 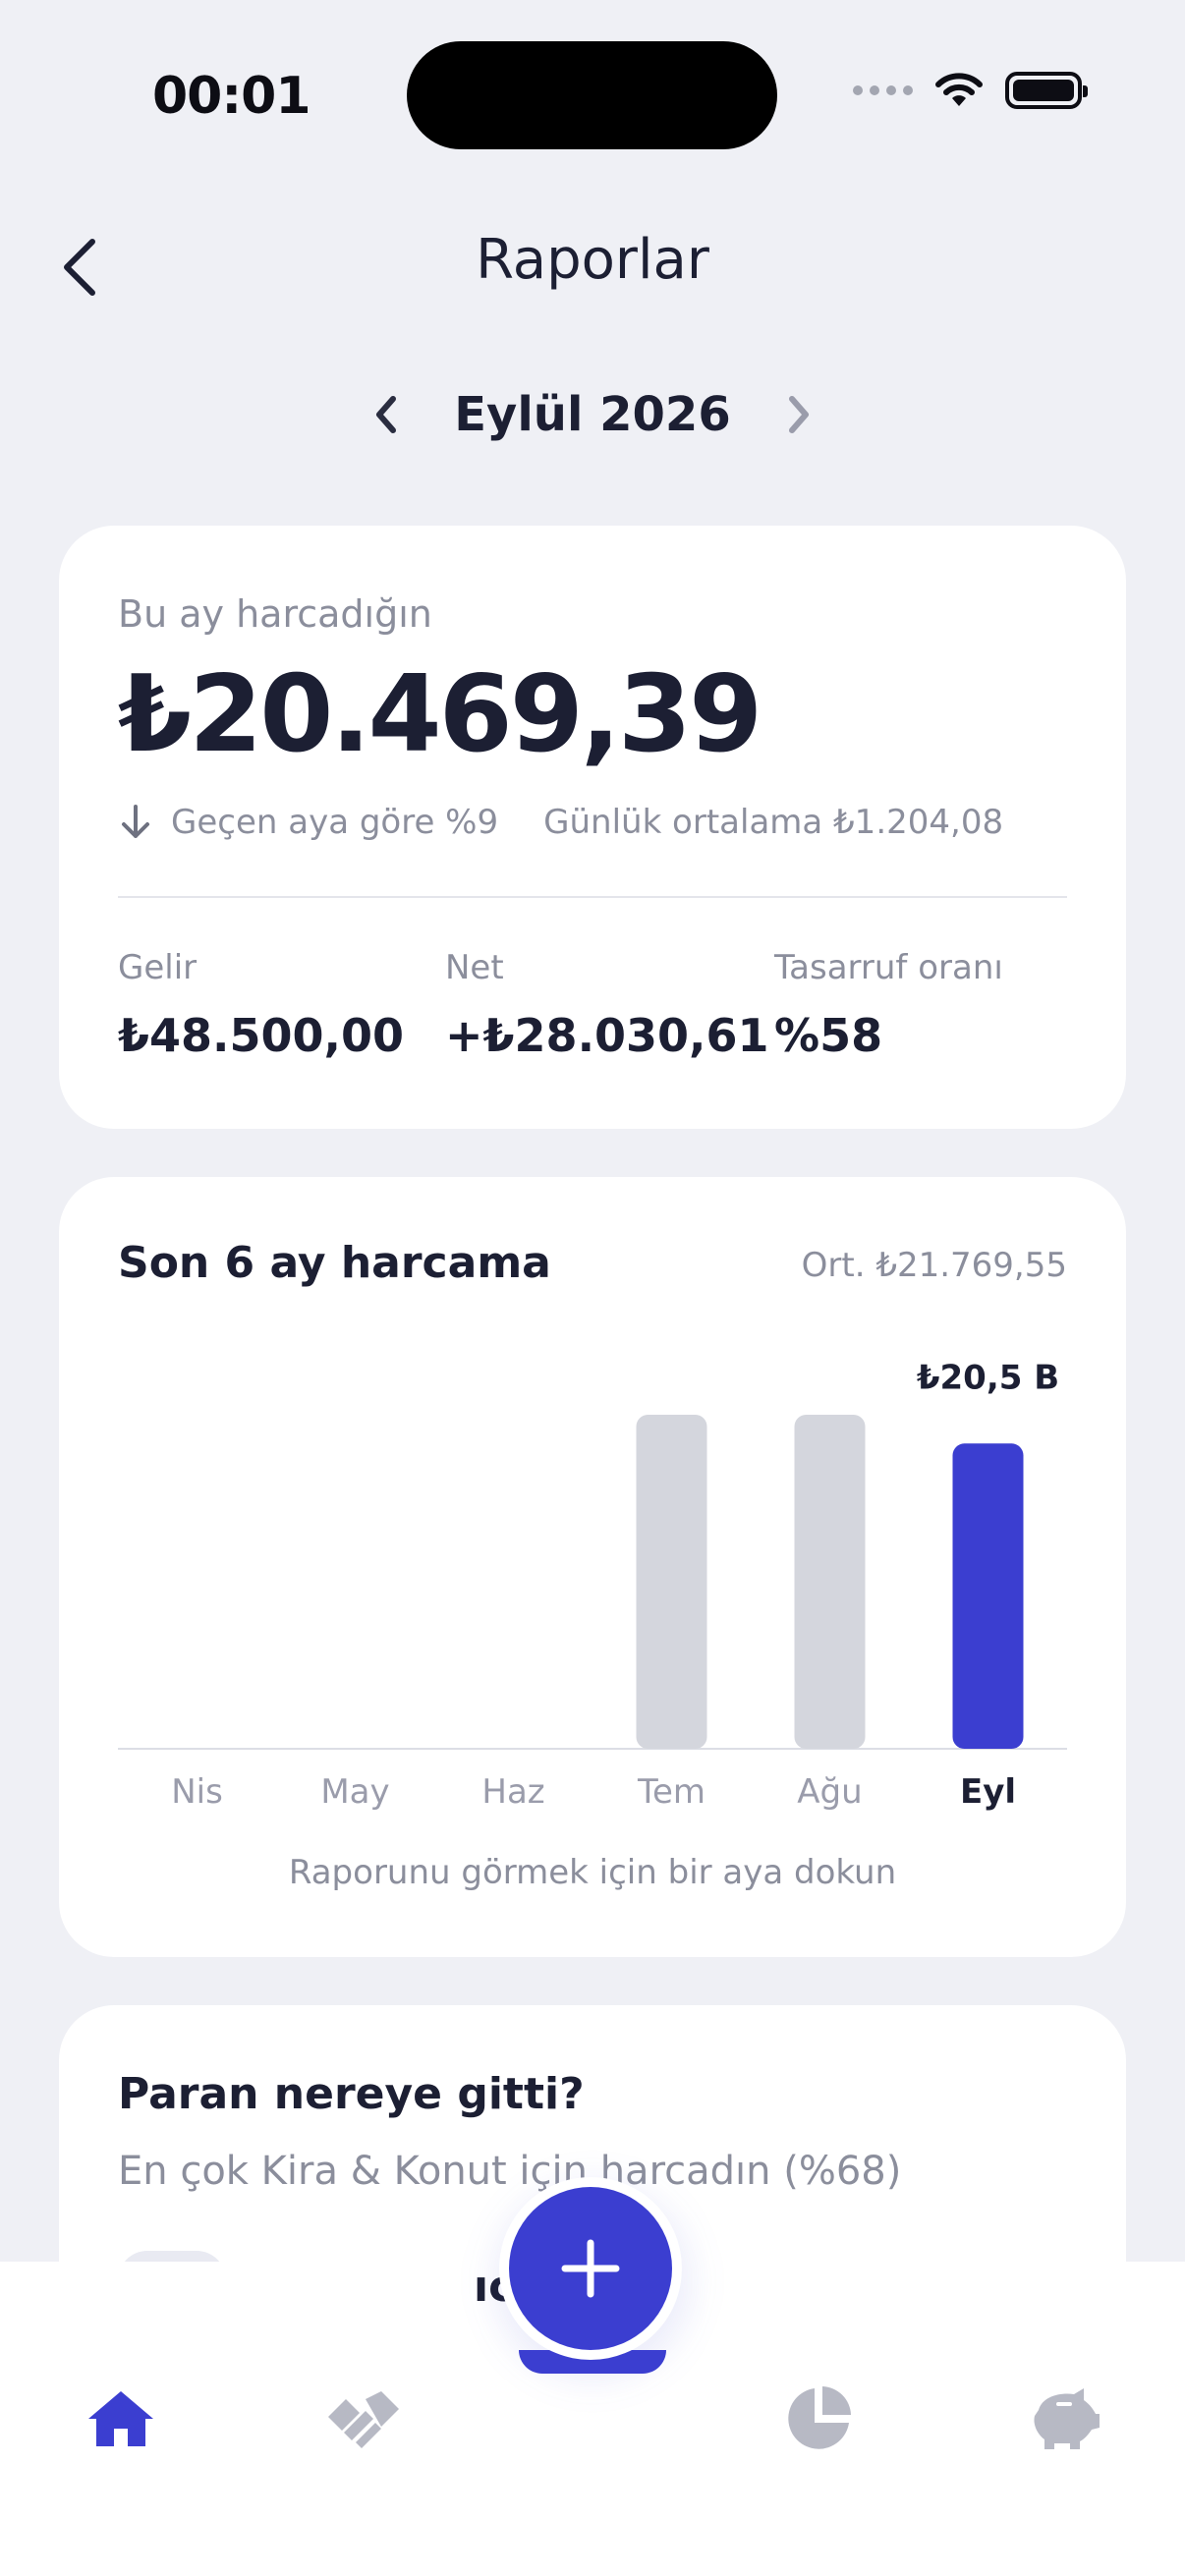 I want to click on chart-value-label: ₺20,5 B, so click(x=988, y=1377).